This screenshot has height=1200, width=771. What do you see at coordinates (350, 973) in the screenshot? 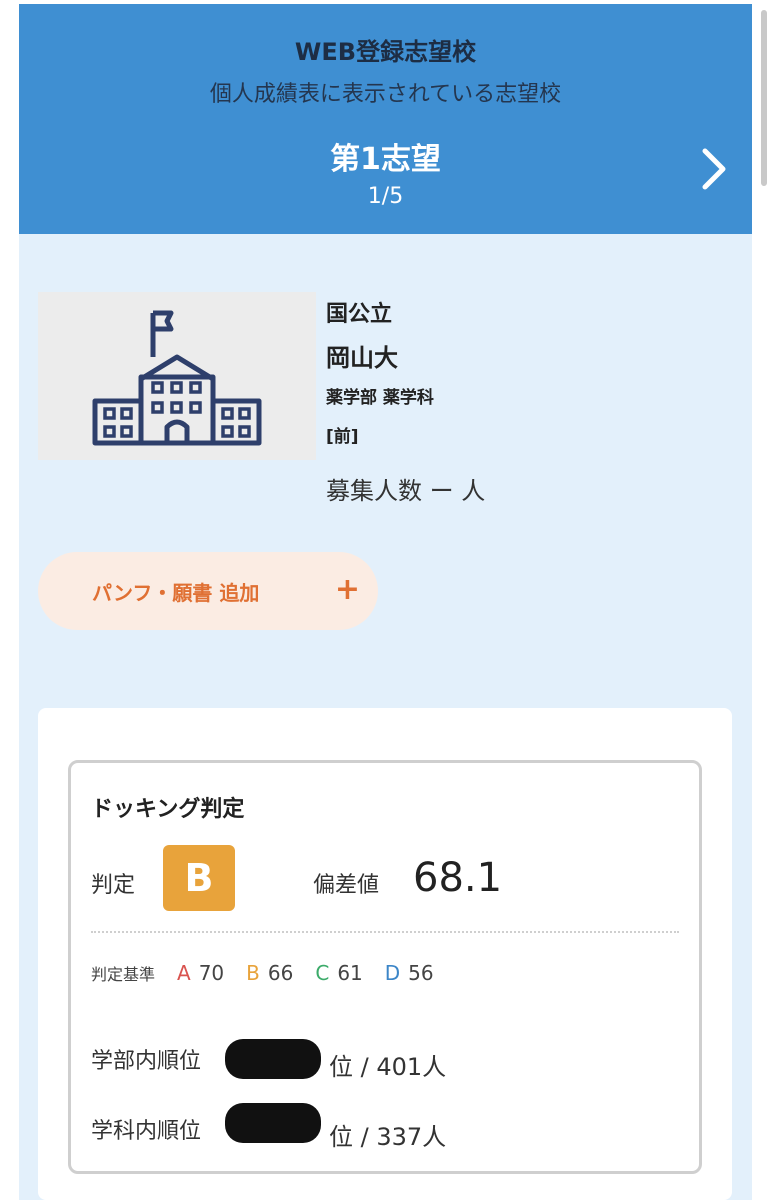
I see `criteria-value-c: 61` at bounding box center [350, 973].